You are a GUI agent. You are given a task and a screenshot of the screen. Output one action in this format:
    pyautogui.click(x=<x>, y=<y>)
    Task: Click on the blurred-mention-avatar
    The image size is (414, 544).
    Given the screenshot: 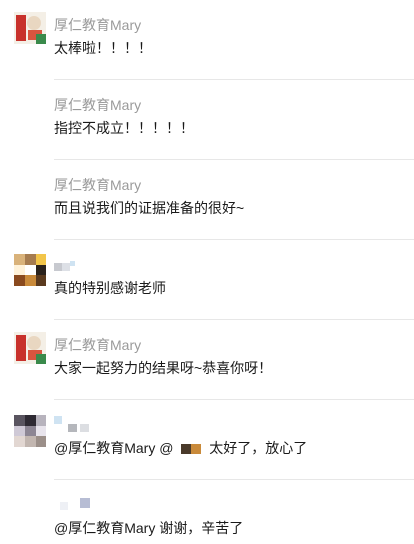 What is the action you would take?
    pyautogui.click(x=191, y=449)
    